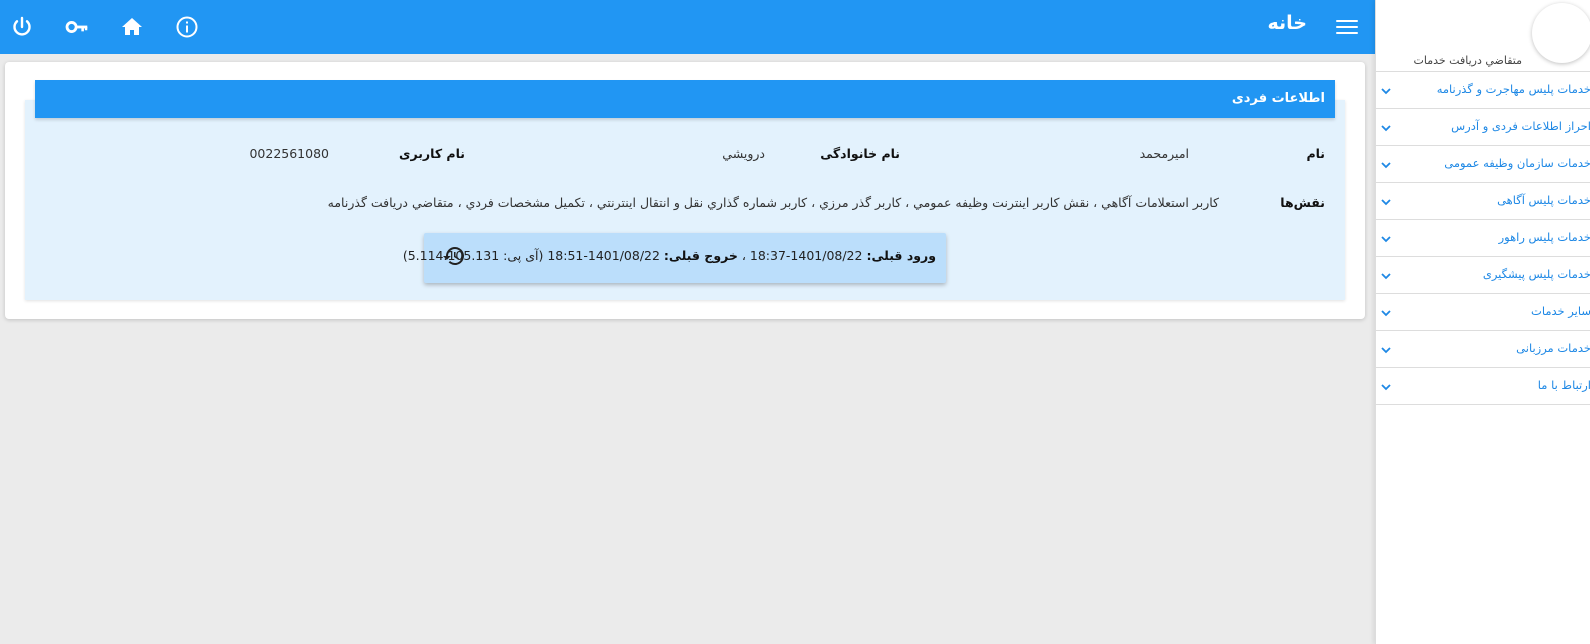 Image resolution: width=1590 pixels, height=644 pixels. I want to click on page-title: خانه, so click(1287, 23).